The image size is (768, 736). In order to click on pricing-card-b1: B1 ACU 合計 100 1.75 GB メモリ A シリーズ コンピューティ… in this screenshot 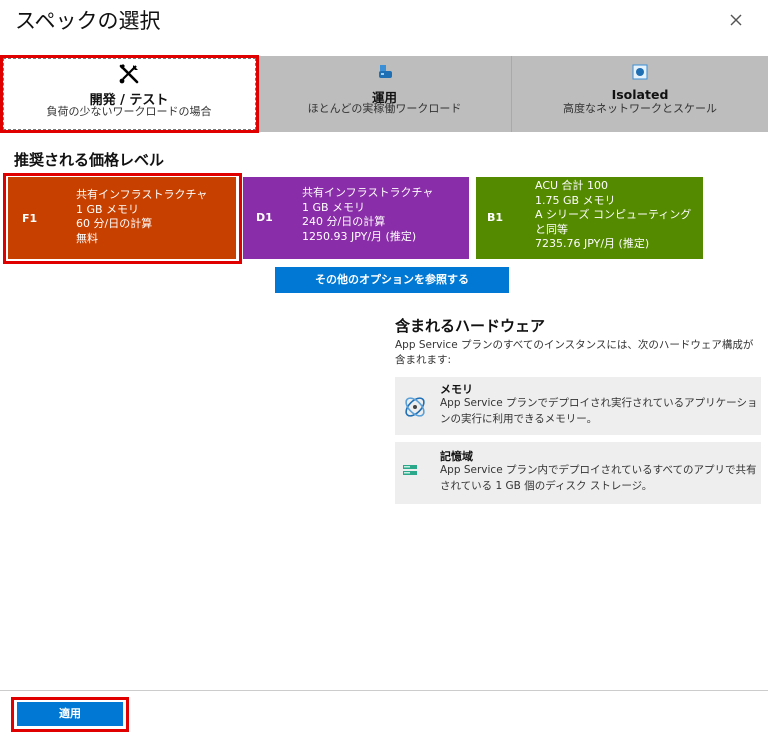, I will do `click(589, 218)`.